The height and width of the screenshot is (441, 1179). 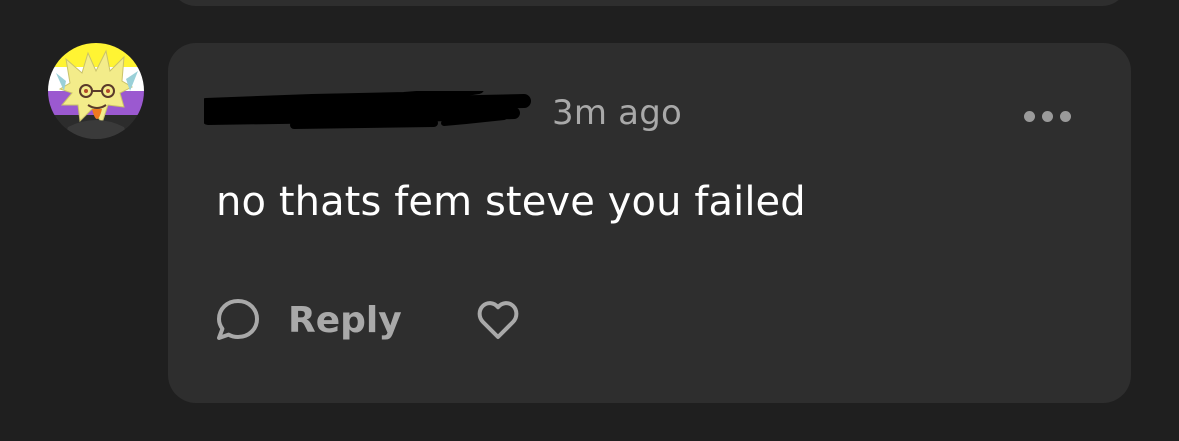 What do you see at coordinates (511, 202) in the screenshot?
I see `comment-body: no thats fem steve you failed` at bounding box center [511, 202].